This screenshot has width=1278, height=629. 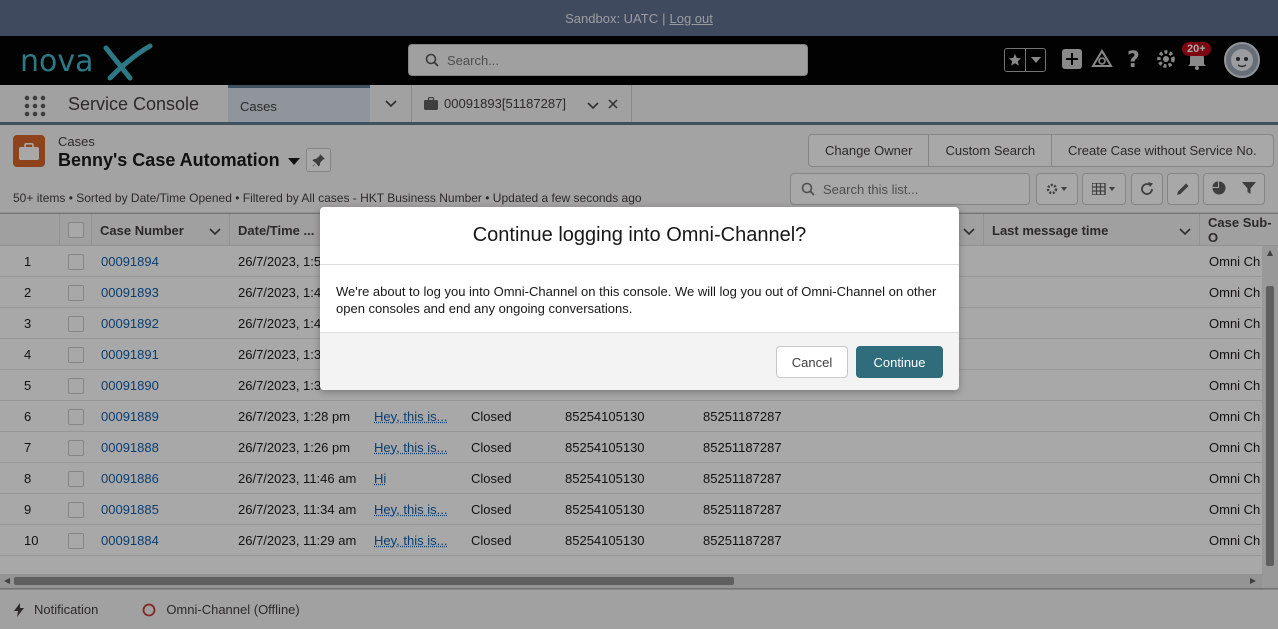 I want to click on modal-title: Continue logging into Omni-Channel?, so click(x=639, y=236).